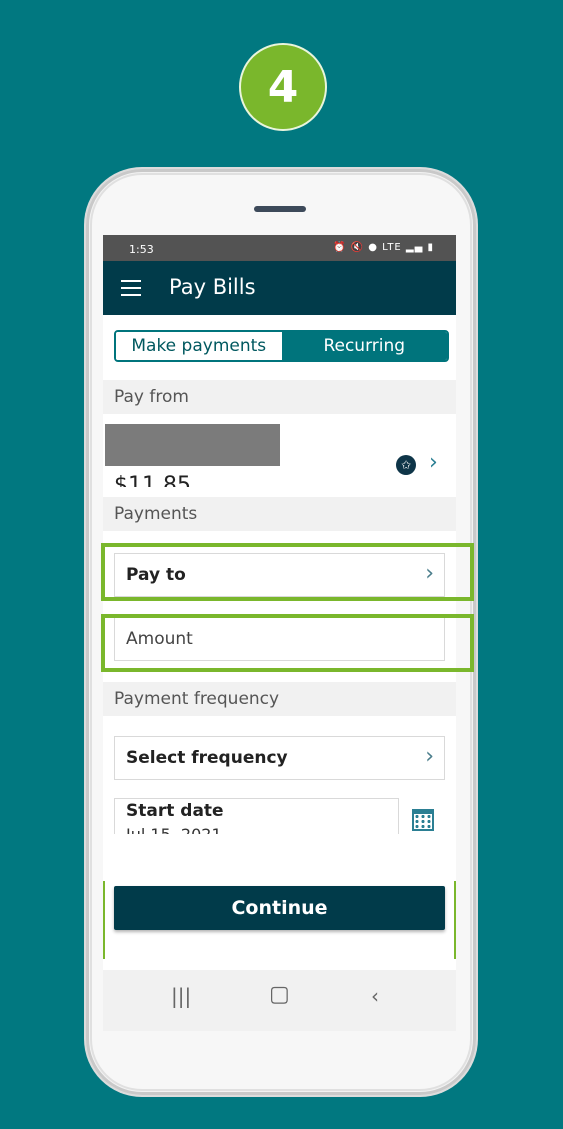 The height and width of the screenshot is (1129, 563). Describe the element at coordinates (197, 699) in the screenshot. I see `payment-frequency-header-label: Payment frequency` at that location.